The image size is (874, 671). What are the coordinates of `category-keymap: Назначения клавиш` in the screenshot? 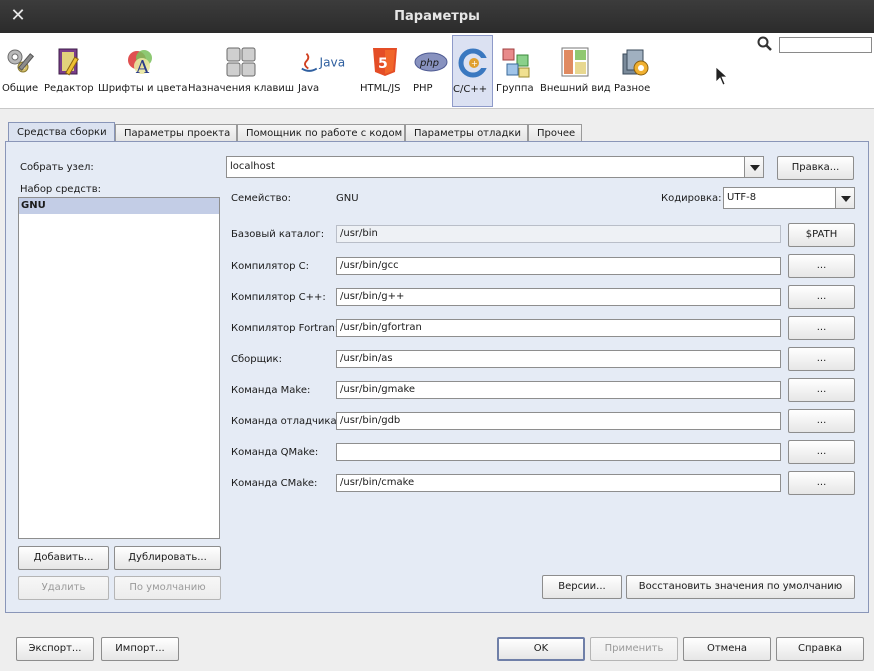 It's located at (241, 71).